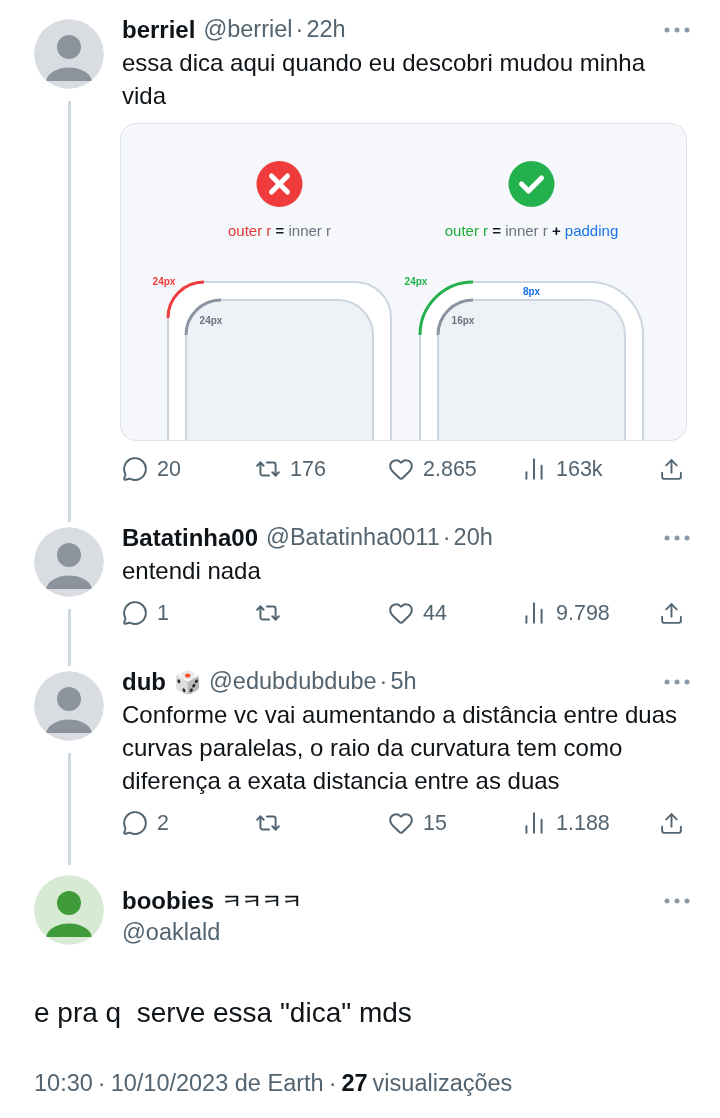  I want to click on formula: outer r = inner r, so click(279, 230).